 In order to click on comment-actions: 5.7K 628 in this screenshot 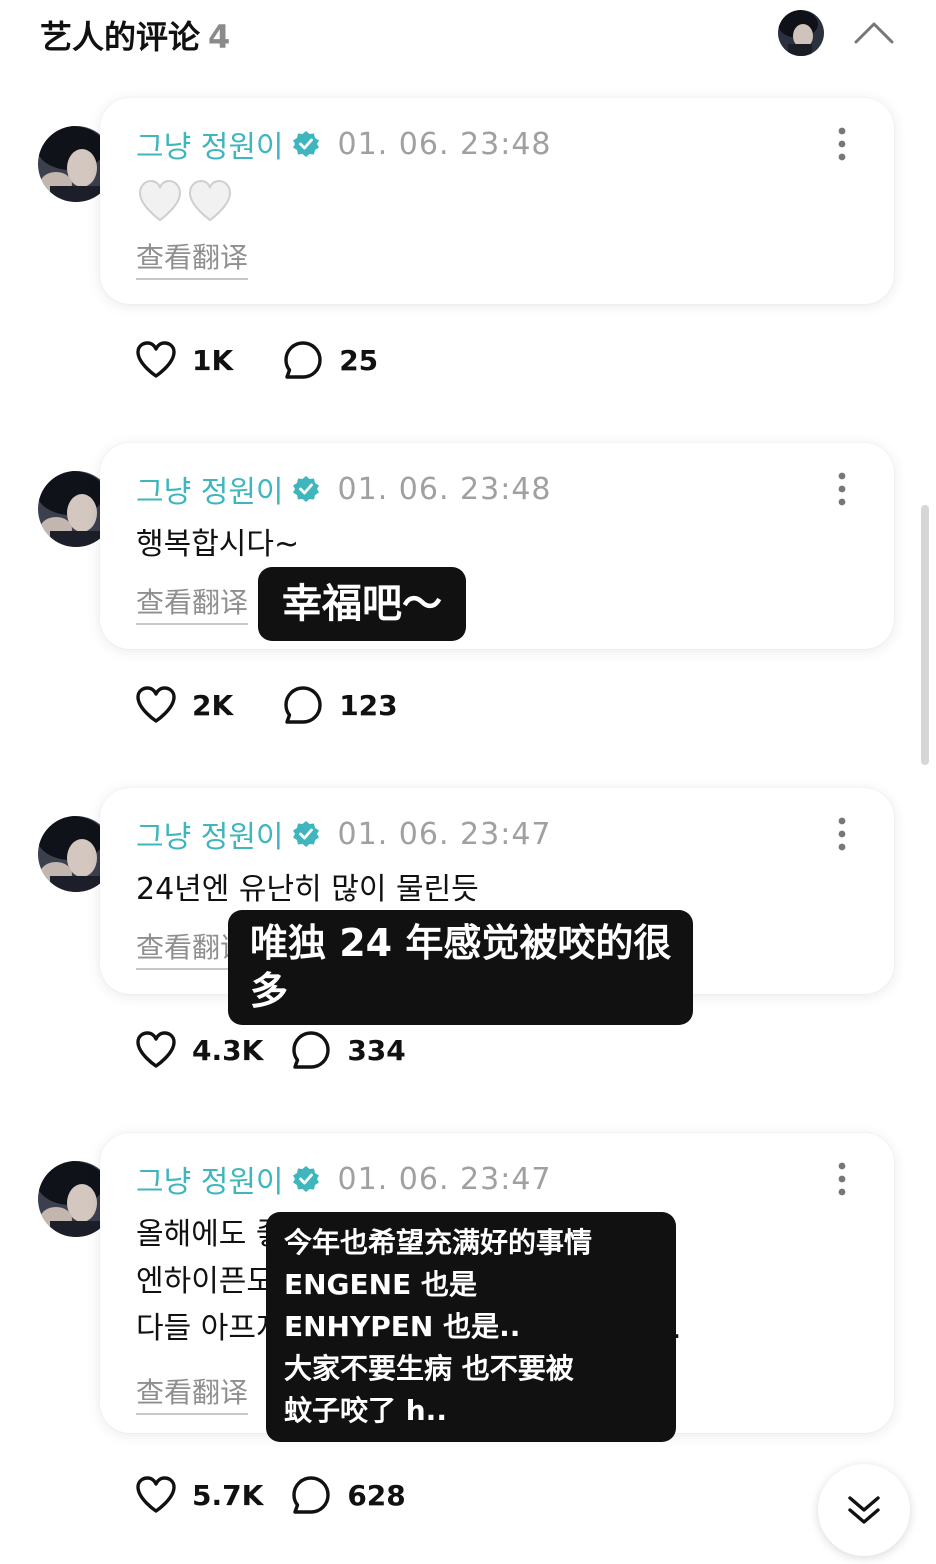, I will do `click(270, 1495)`.